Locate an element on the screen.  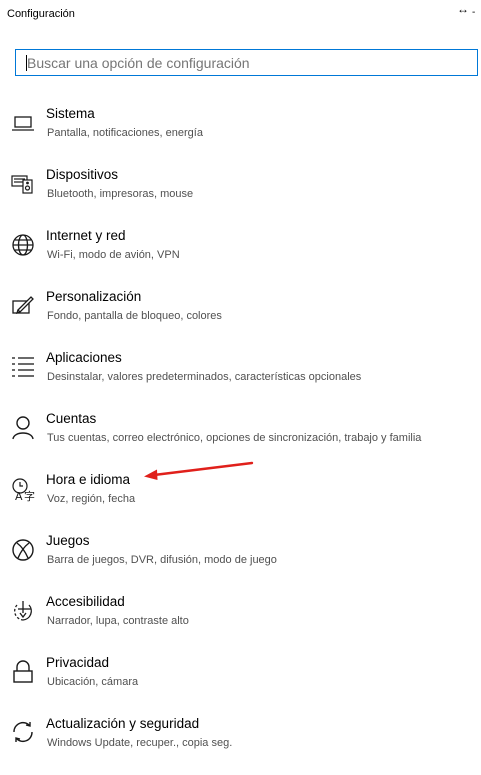
item-label: Cuentas is located at coordinates (71, 418).